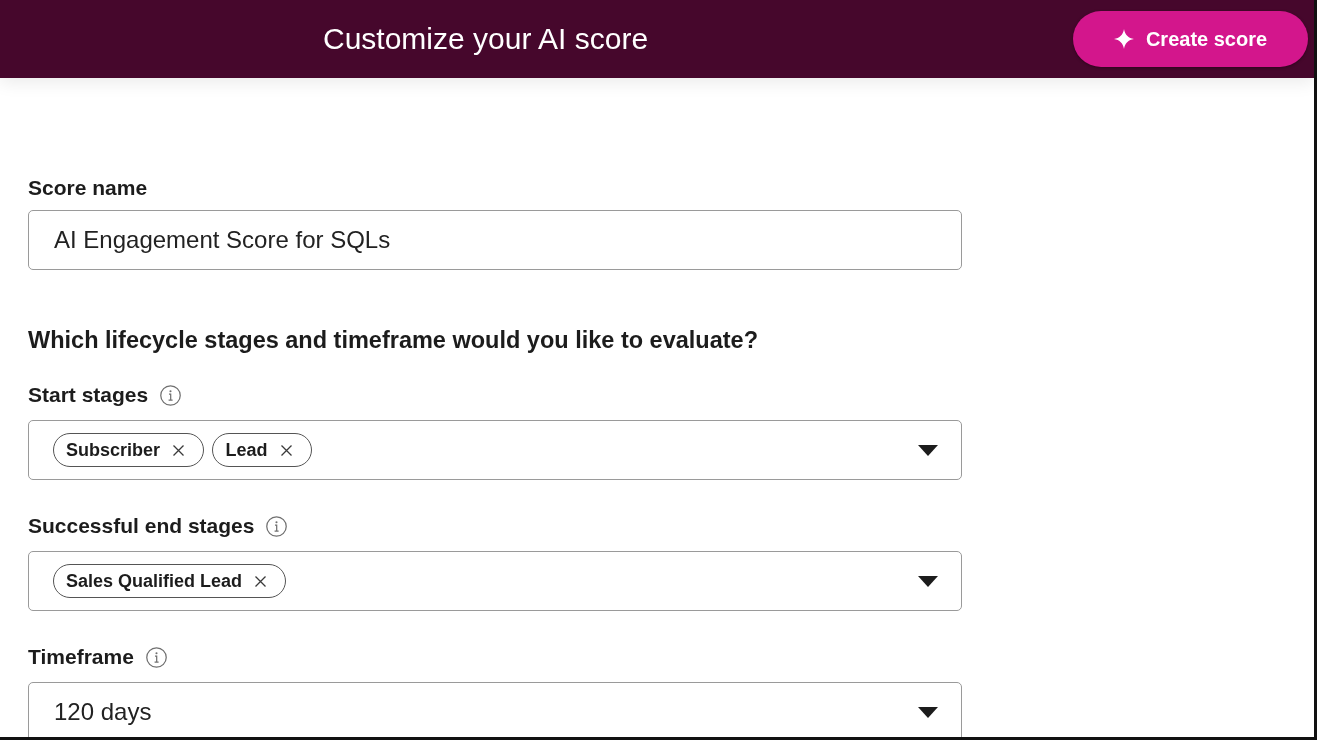 The image size is (1320, 742). Describe the element at coordinates (393, 340) in the screenshot. I see `section-heading: Which lifecycle stages and timeframe would you like to evaluate?` at that location.